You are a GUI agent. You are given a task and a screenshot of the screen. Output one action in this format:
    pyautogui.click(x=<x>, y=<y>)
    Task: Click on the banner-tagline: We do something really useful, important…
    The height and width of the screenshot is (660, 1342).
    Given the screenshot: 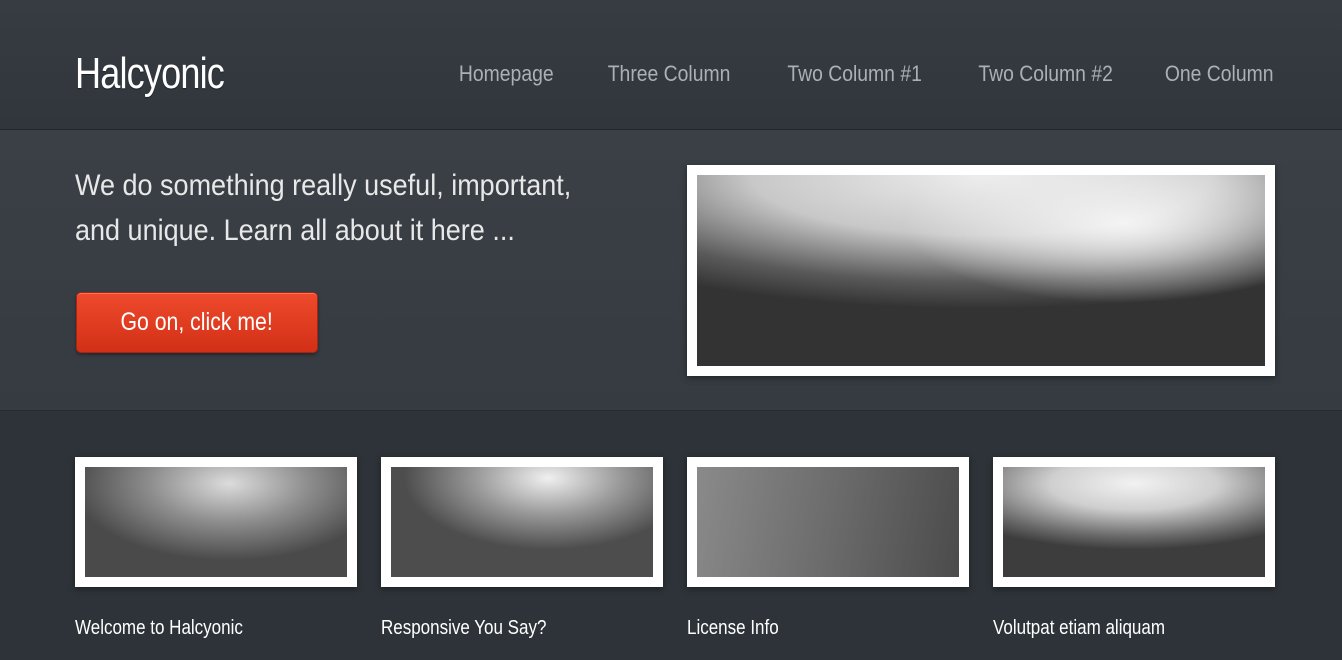 What is the action you would take?
    pyautogui.click(x=323, y=208)
    